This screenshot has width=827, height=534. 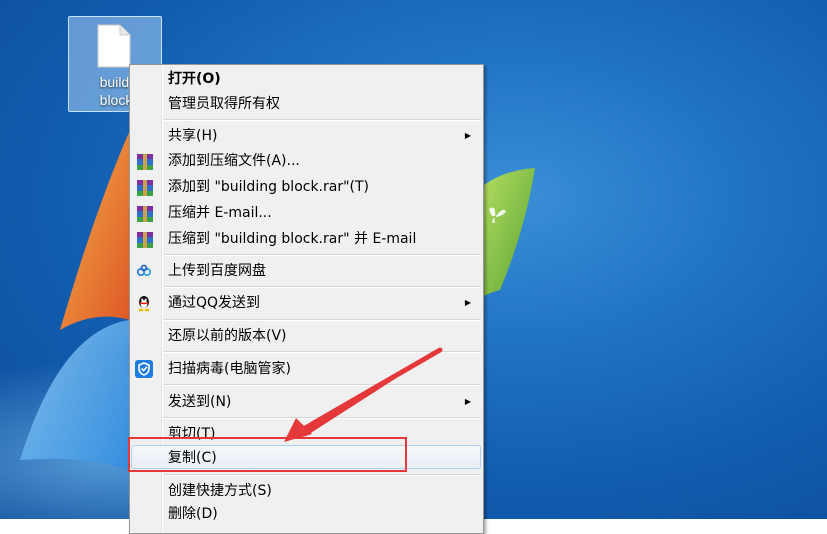 What do you see at coordinates (227, 336) in the screenshot?
I see `menu-item-label: 还原以前的版本(V)` at bounding box center [227, 336].